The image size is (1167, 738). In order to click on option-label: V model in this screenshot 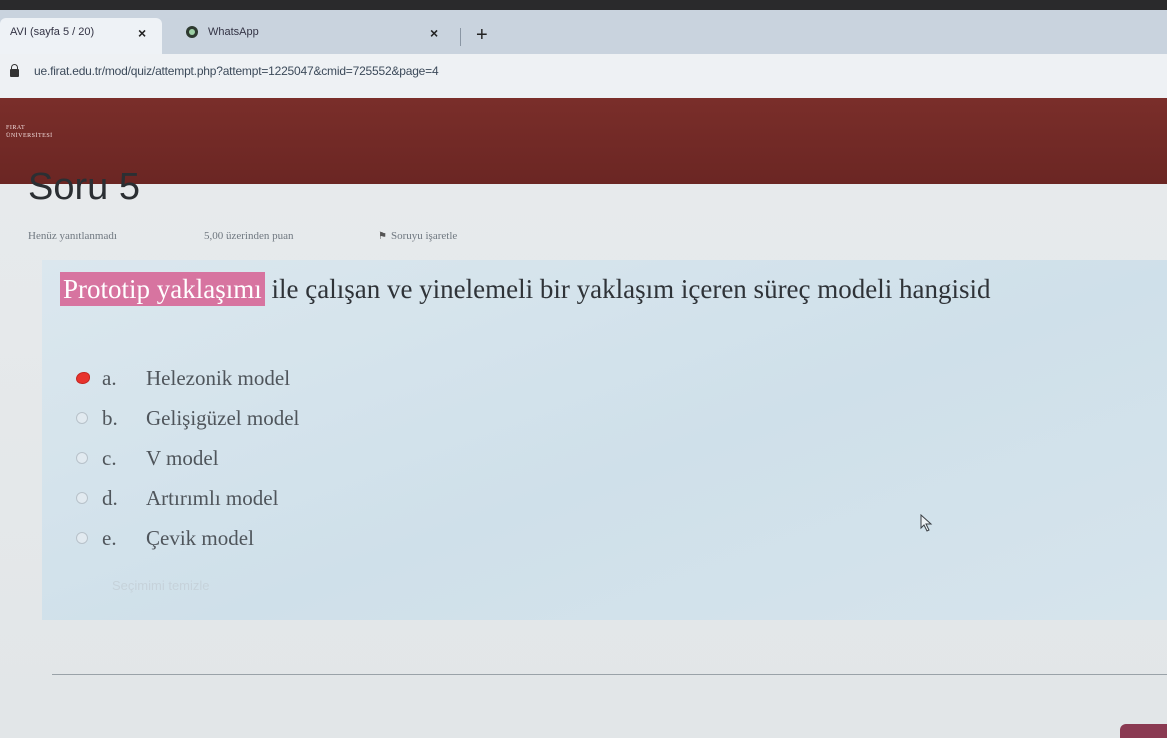, I will do `click(182, 458)`.